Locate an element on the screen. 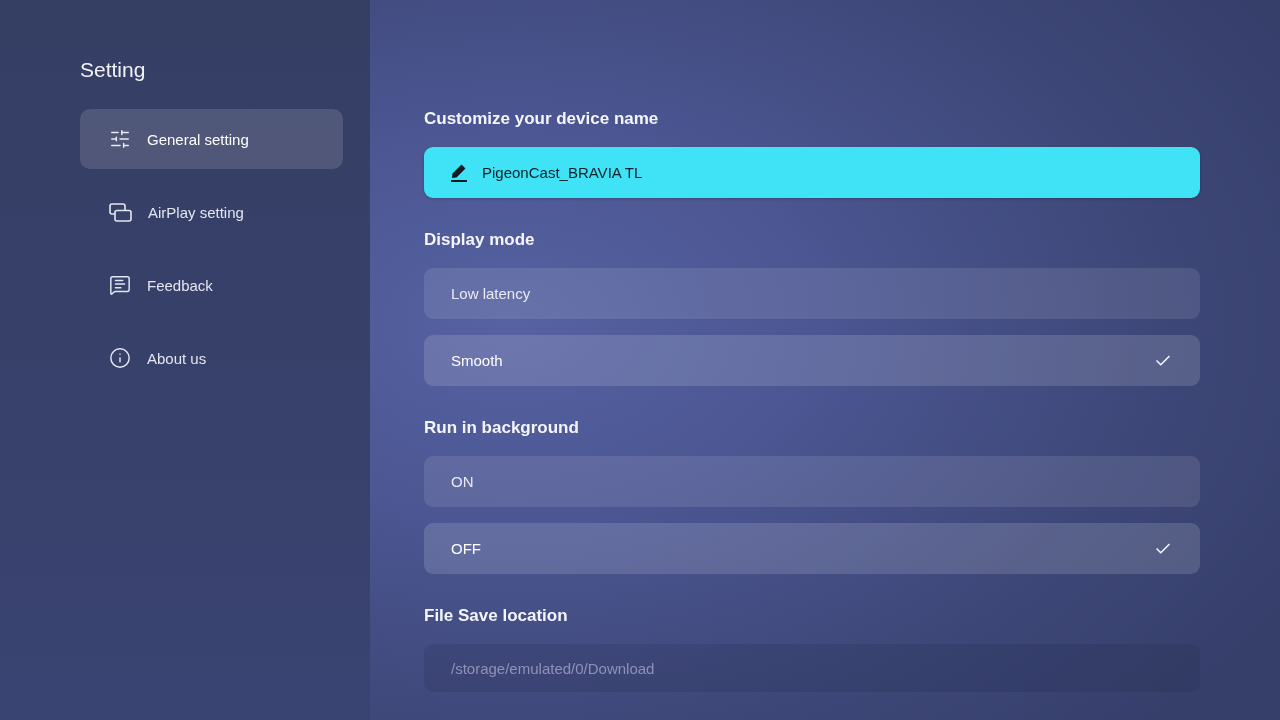 The height and width of the screenshot is (720, 1280). sidebar-title: Setting is located at coordinates (113, 70).